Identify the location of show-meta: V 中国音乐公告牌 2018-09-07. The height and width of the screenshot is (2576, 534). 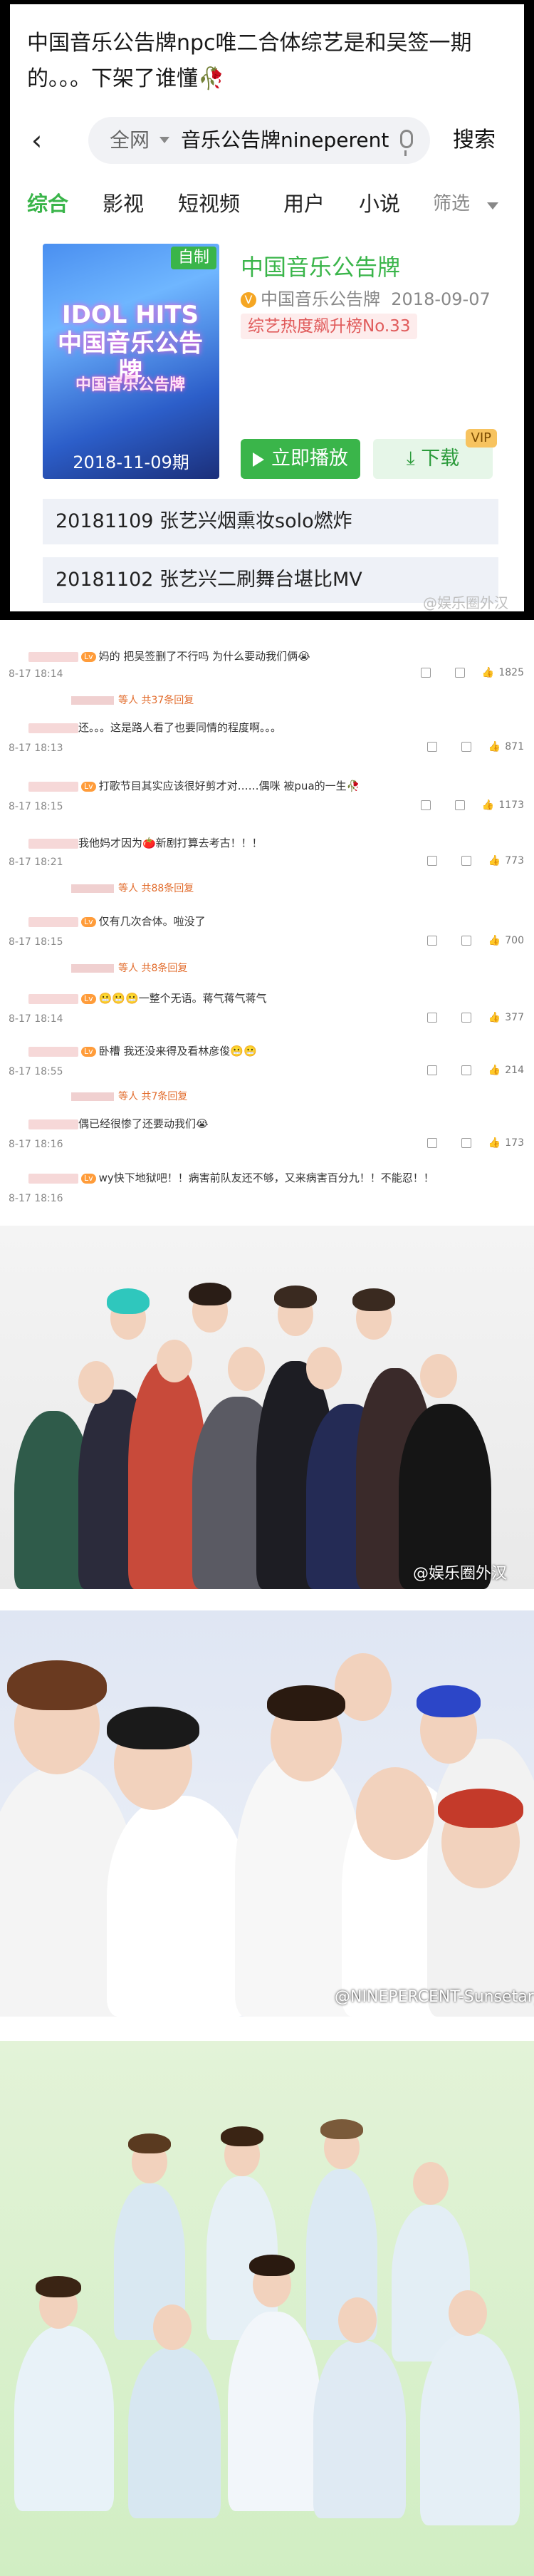
(366, 298).